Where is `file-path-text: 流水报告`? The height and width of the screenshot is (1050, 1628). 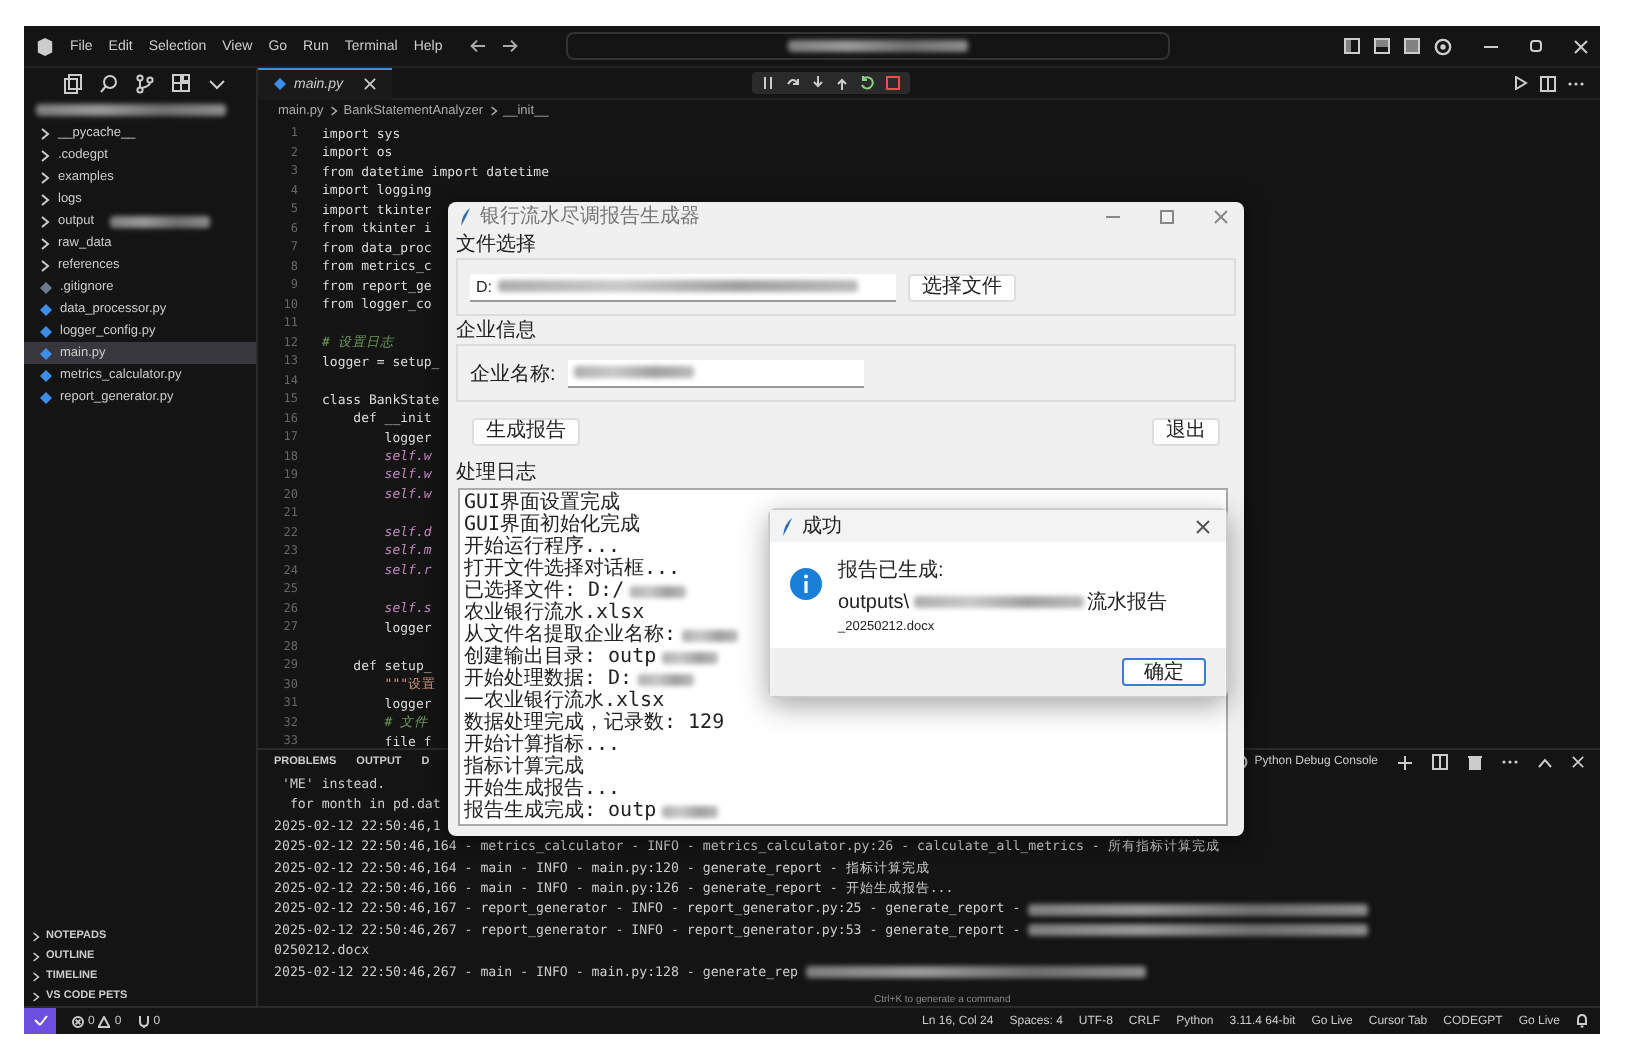 file-path-text: 流水报告 is located at coordinates (1127, 602).